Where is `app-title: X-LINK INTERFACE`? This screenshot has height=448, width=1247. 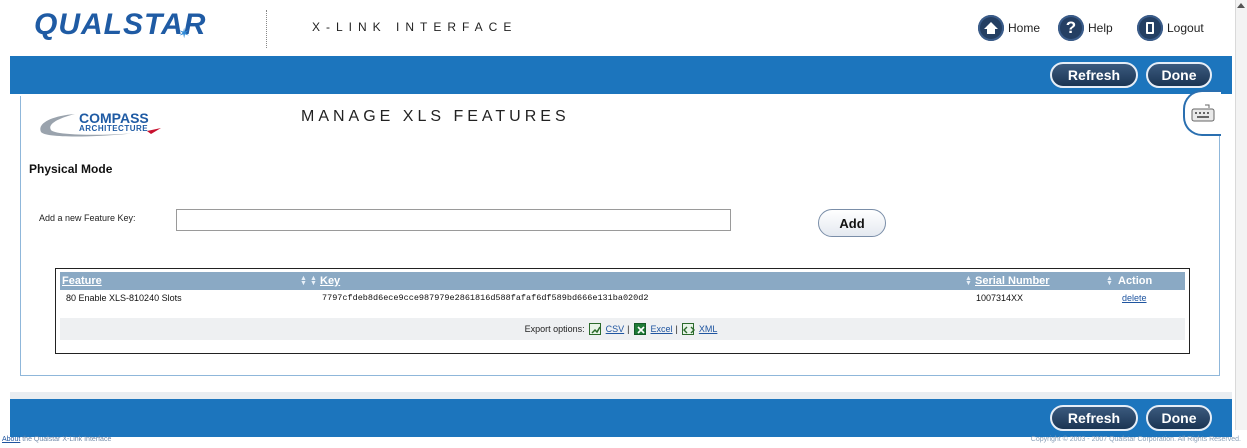 app-title: X-LINK INTERFACE is located at coordinates (415, 27).